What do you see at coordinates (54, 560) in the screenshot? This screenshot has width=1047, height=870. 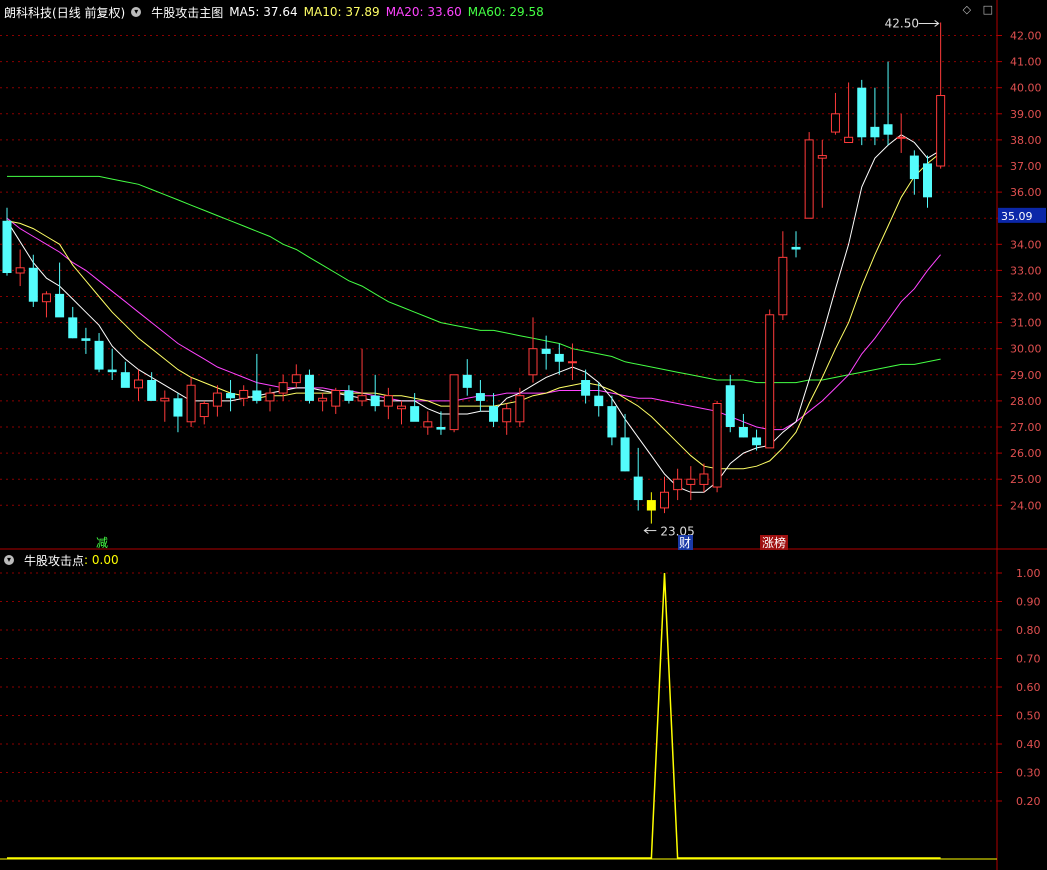 I see `sub-indicator-name: 牛股攻击点` at bounding box center [54, 560].